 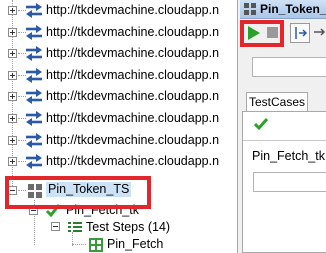 What do you see at coordinates (135, 244) in the screenshot?
I see `step-label: Pin_Fetch` at bounding box center [135, 244].